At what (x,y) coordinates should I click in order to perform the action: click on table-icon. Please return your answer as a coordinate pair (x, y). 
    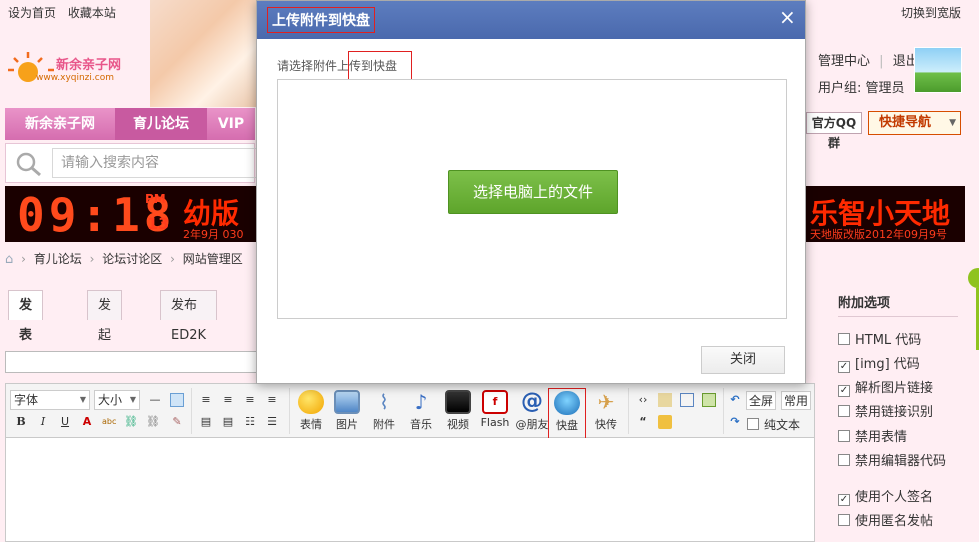
    Looking at the image, I should click on (177, 400).